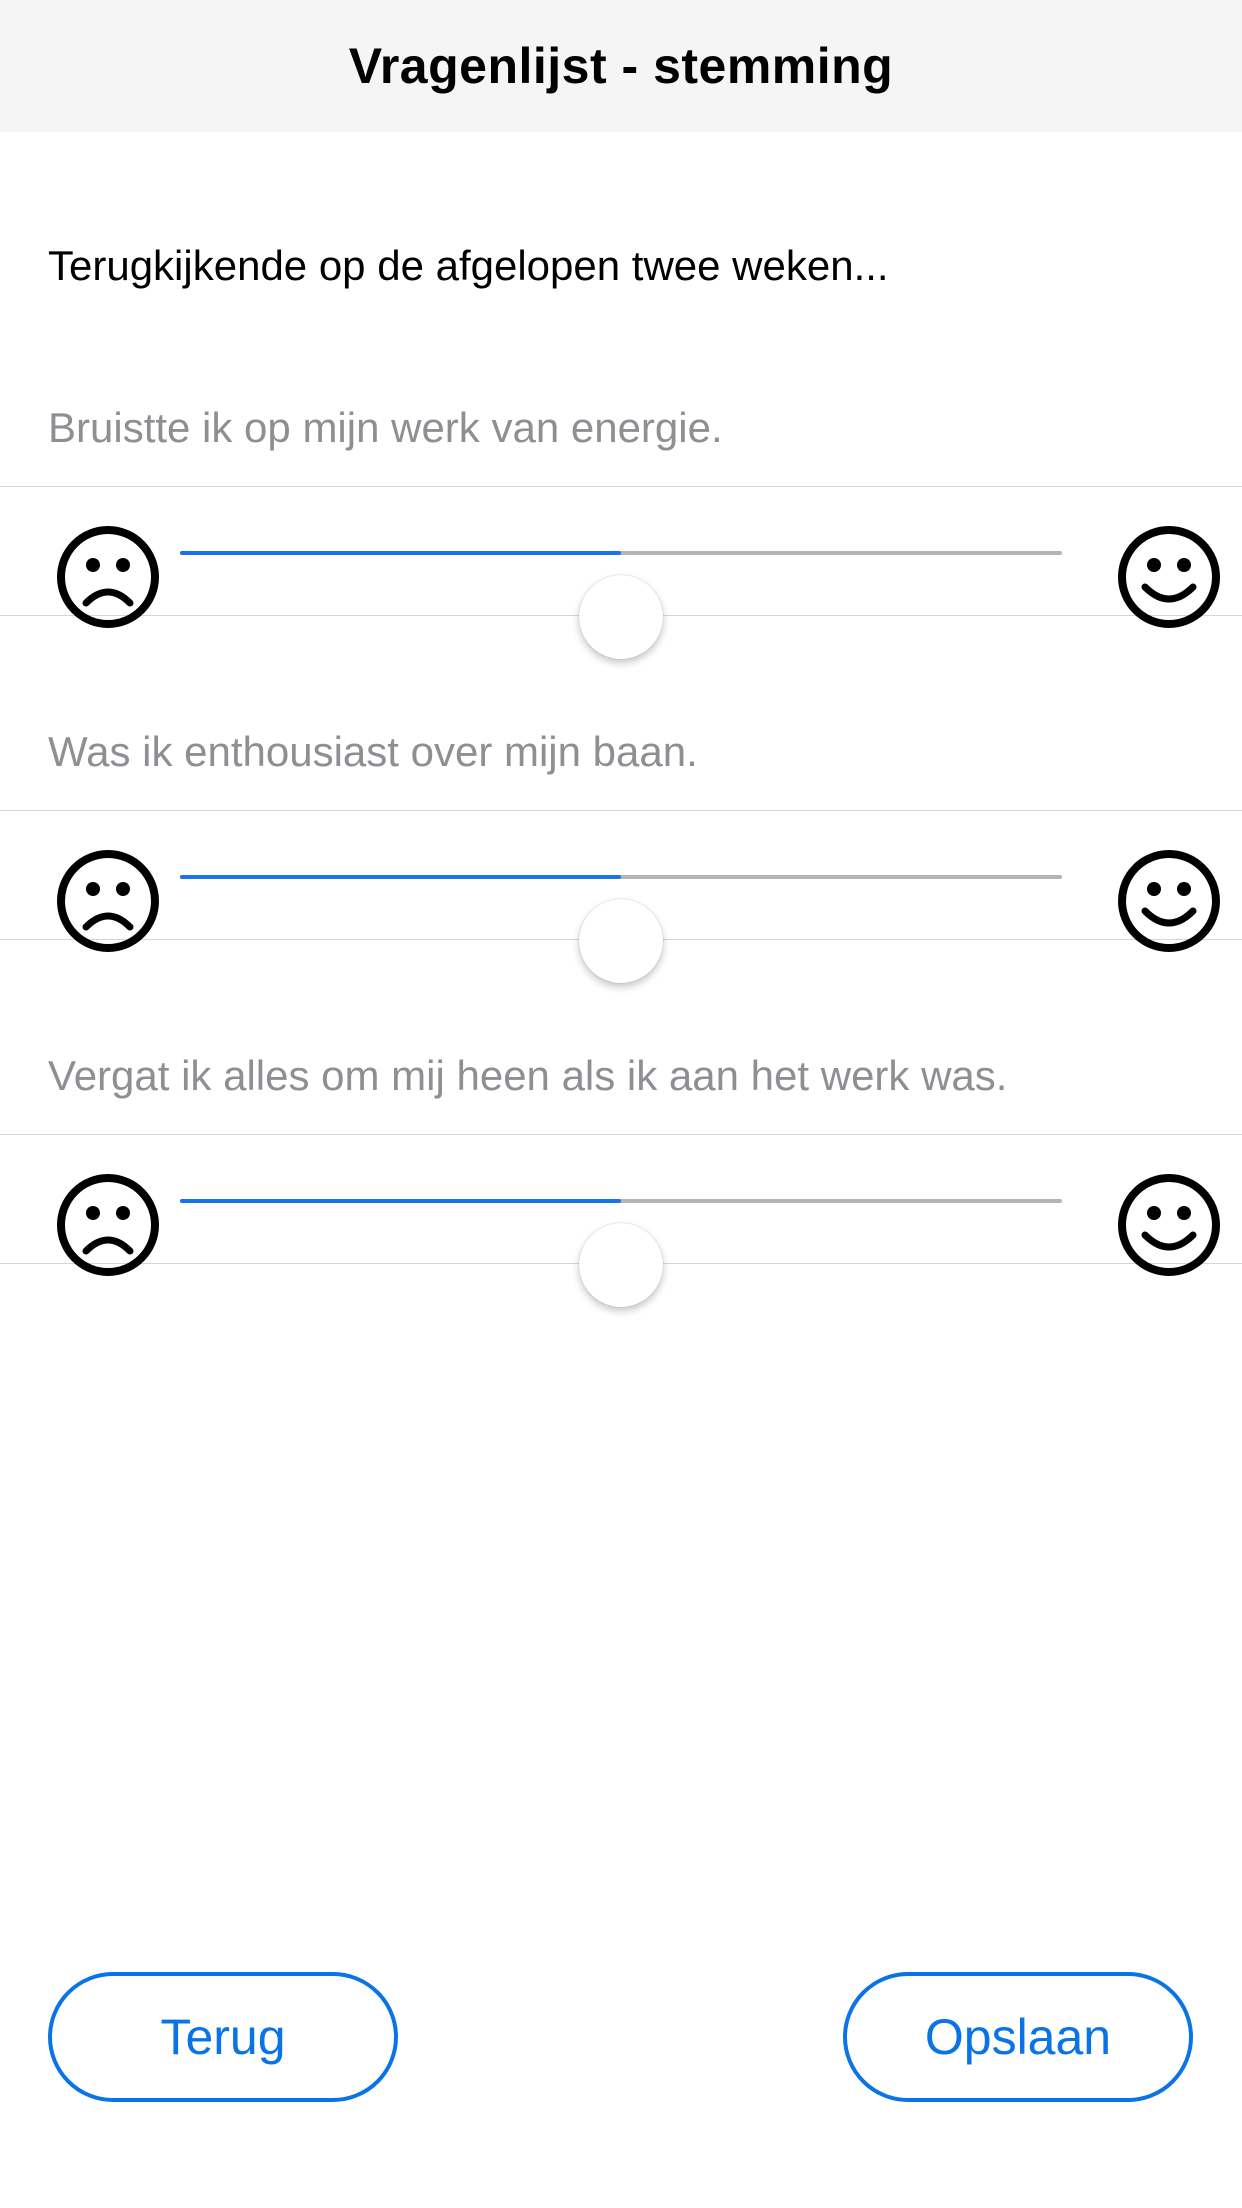  Describe the element at coordinates (223, 2037) in the screenshot. I see `back-button: Terug` at that location.